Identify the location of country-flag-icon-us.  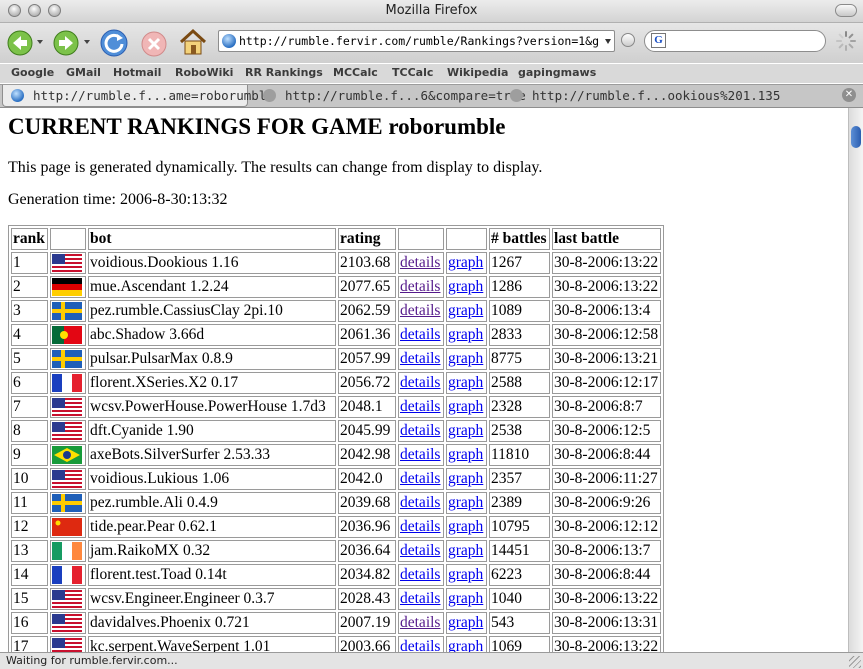
(67, 431).